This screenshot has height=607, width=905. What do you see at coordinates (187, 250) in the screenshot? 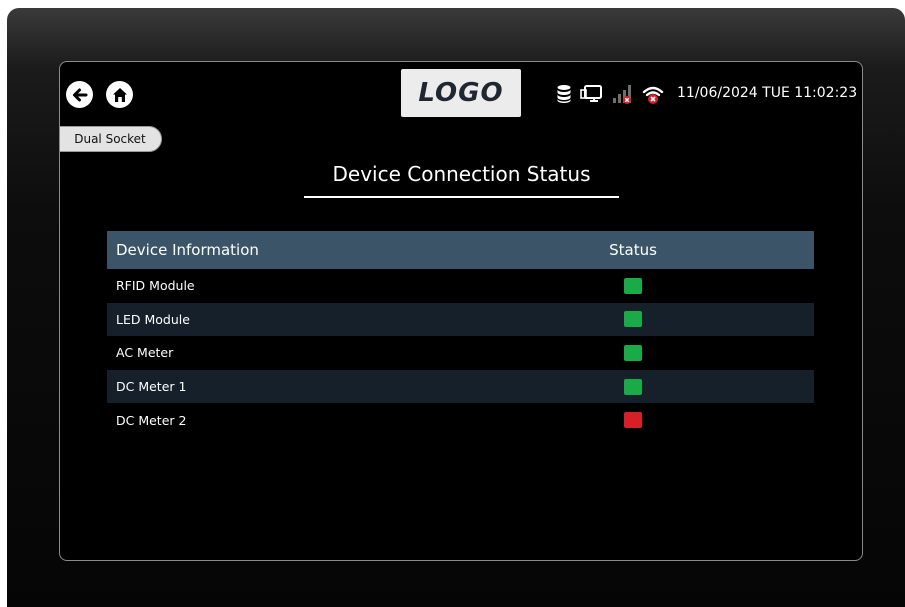
I see `column-header-device-information: Device Information` at bounding box center [187, 250].